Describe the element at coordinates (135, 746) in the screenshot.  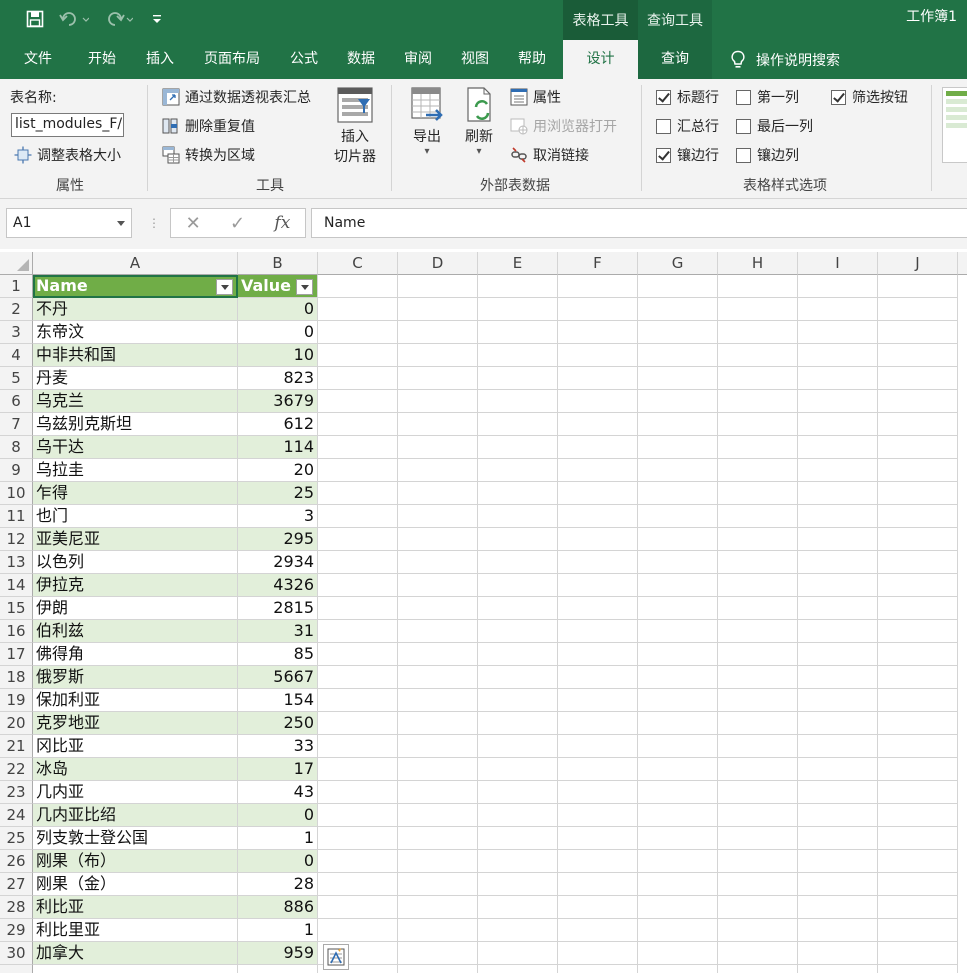
I see `cell-name: 冈比亚` at that location.